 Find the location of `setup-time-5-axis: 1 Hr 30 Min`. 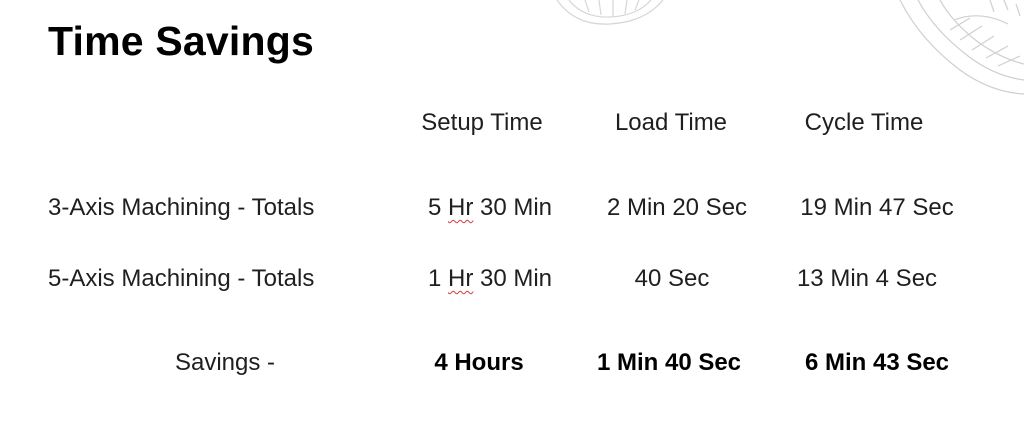

setup-time-5-axis: 1 Hr 30 Min is located at coordinates (490, 279).